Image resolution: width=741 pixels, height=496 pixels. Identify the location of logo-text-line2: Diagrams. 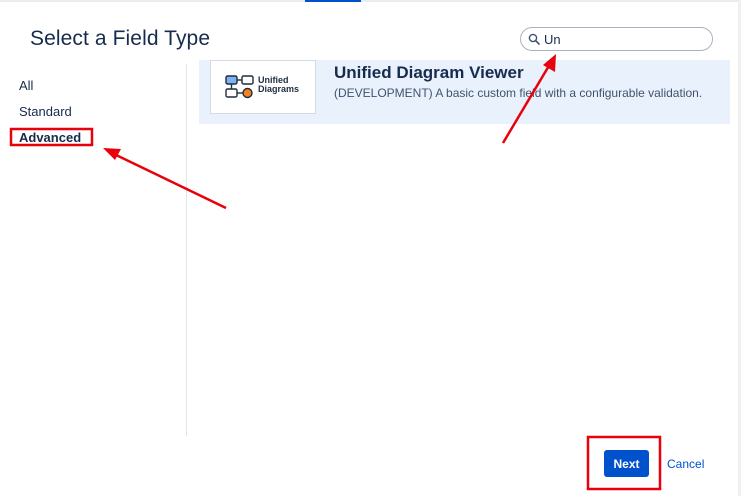
(279, 89).